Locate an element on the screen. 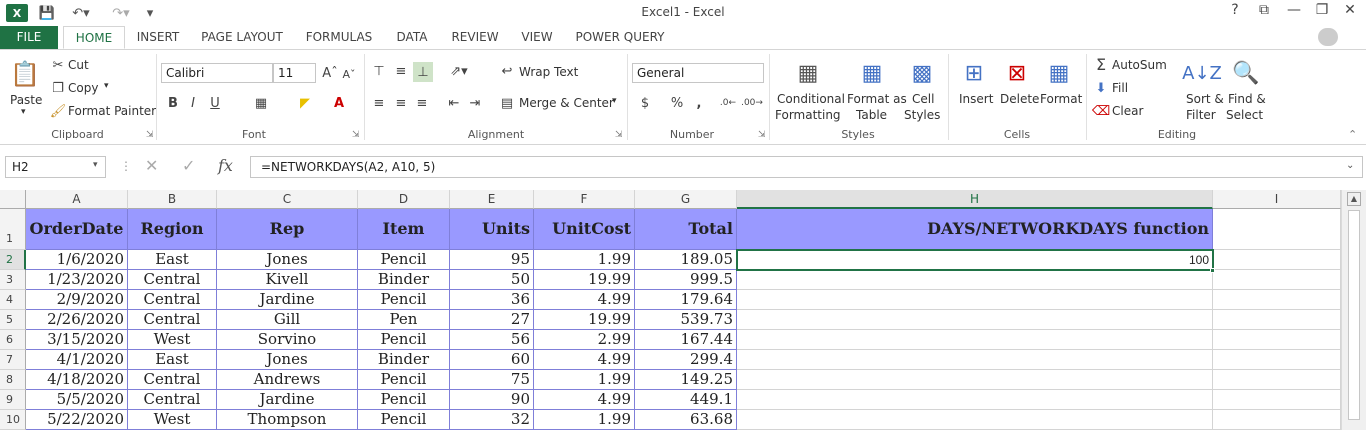 This screenshot has height=430, width=1366. cell-i5 is located at coordinates (1277, 320).